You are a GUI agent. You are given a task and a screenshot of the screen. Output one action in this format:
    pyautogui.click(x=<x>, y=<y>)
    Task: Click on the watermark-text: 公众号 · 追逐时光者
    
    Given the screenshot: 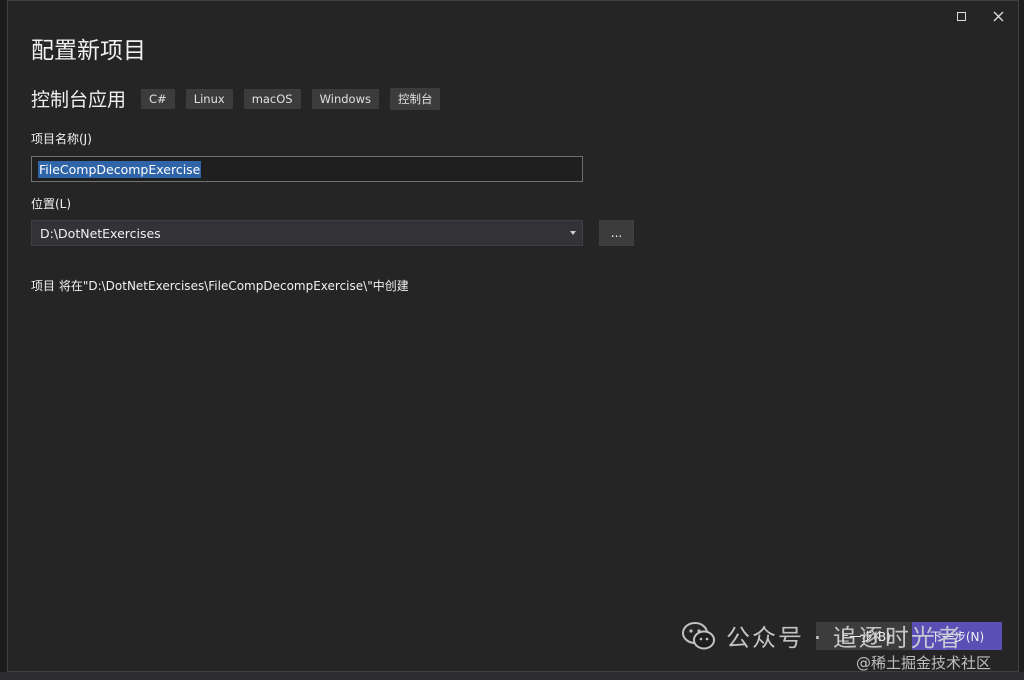 What is the action you would take?
    pyautogui.click(x=844, y=638)
    